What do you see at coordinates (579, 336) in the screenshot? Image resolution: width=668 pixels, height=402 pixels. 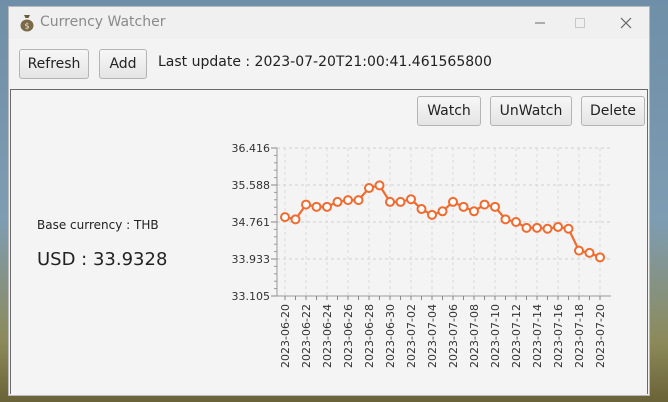 I see `x-tick-label: 2023-07-18` at bounding box center [579, 336].